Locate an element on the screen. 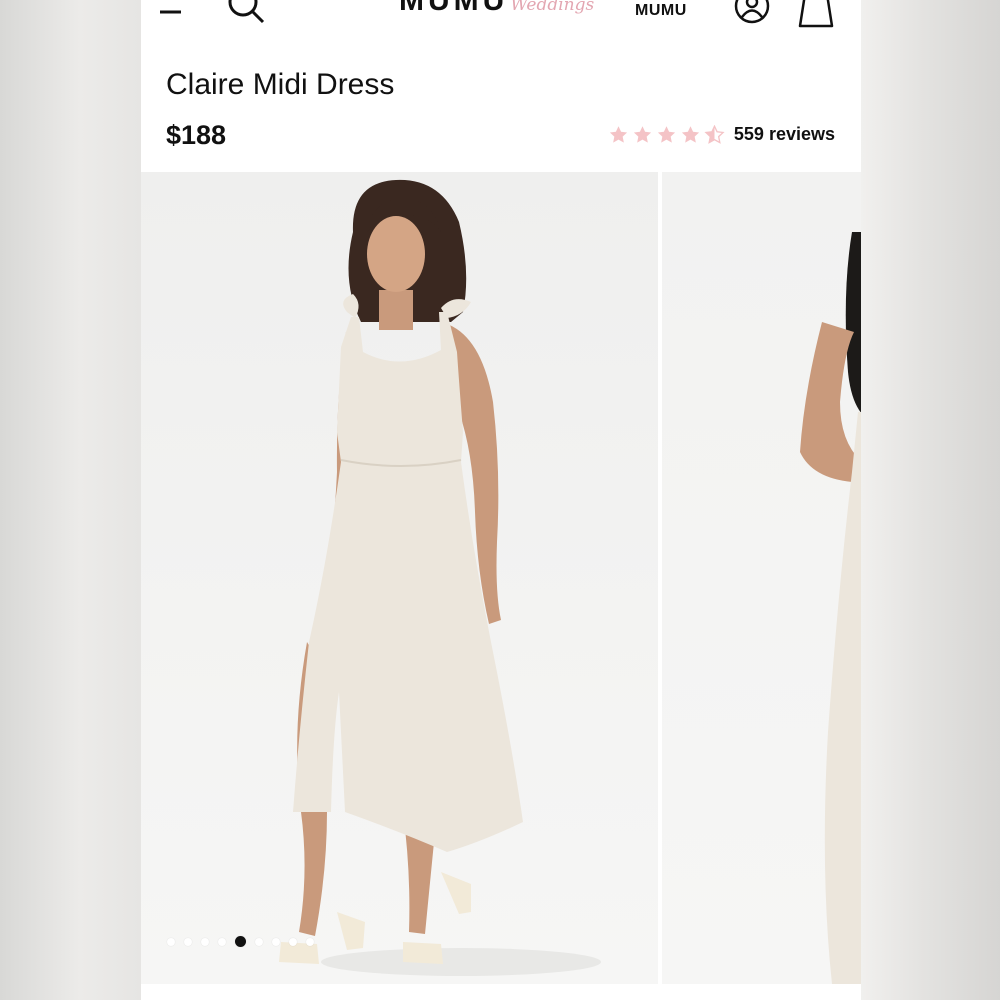 The width and height of the screenshot is (1000, 1000). product-price: $188 is located at coordinates (196, 135).